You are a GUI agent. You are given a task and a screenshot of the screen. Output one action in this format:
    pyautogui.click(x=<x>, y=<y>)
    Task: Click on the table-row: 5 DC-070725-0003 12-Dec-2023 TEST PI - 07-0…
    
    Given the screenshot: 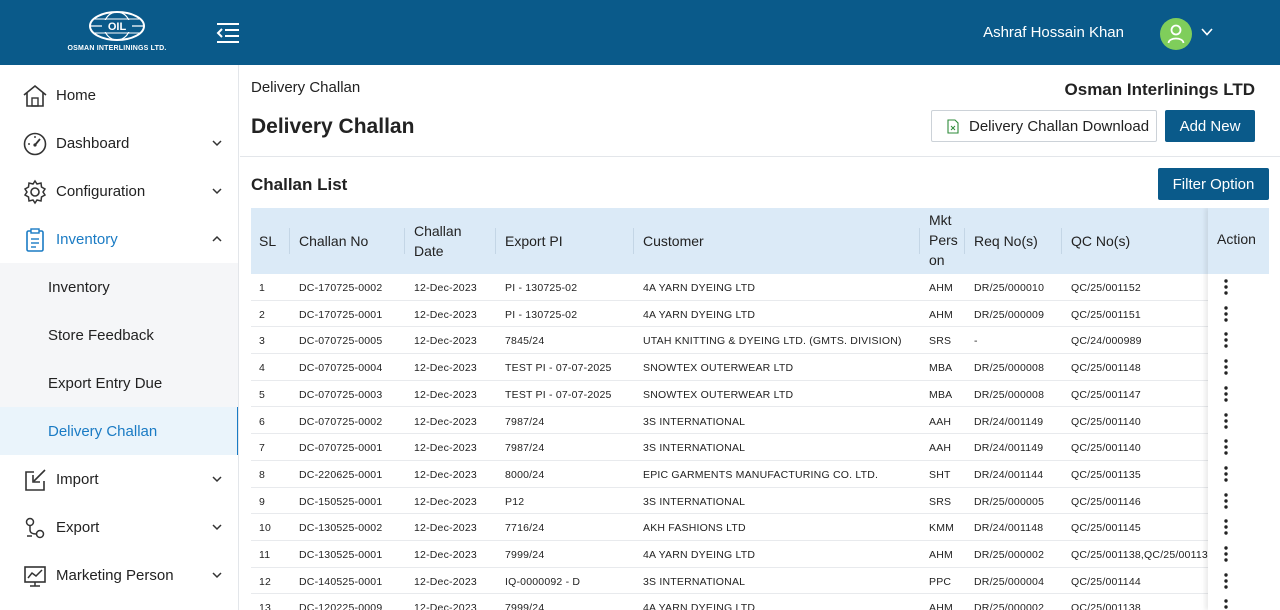 What is the action you would take?
    pyautogui.click(x=760, y=394)
    